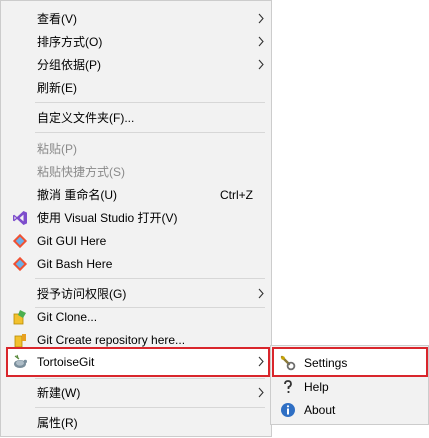 The image size is (429, 438). What do you see at coordinates (57, 149) in the screenshot?
I see `menu-item-label: 粘贴(P)` at bounding box center [57, 149].